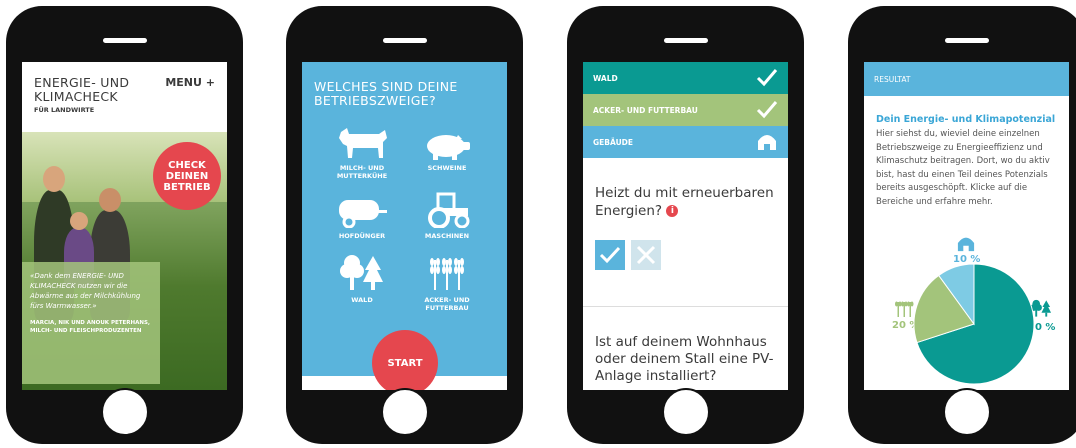 This screenshot has height=448, width=1076. I want to click on app-title: ENERGIE- UND KLIMACHECK, so click(82, 89).